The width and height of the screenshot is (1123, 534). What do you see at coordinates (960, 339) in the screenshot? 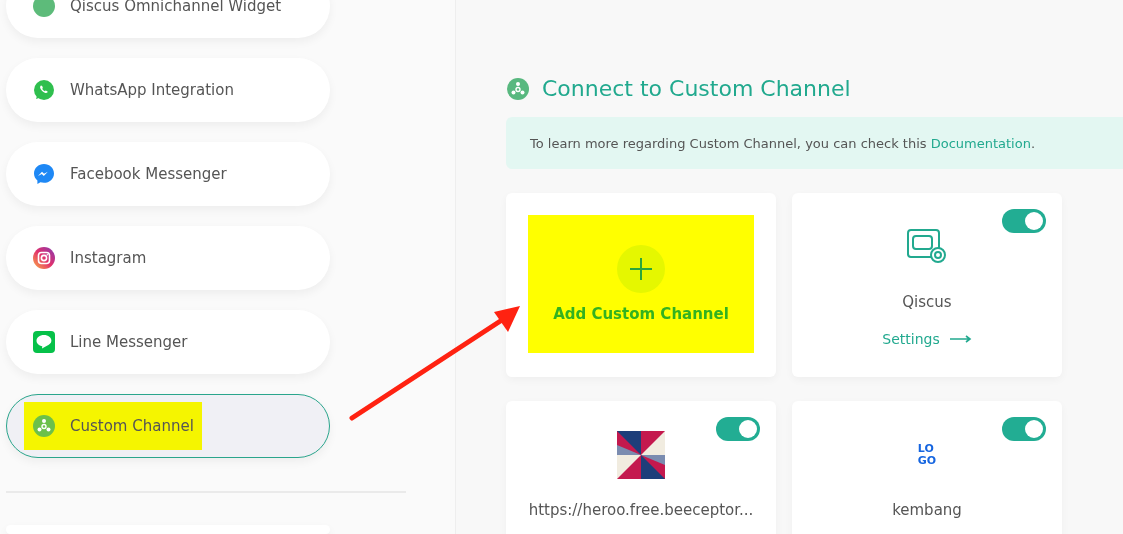
I see `arrow-right-icon` at bounding box center [960, 339].